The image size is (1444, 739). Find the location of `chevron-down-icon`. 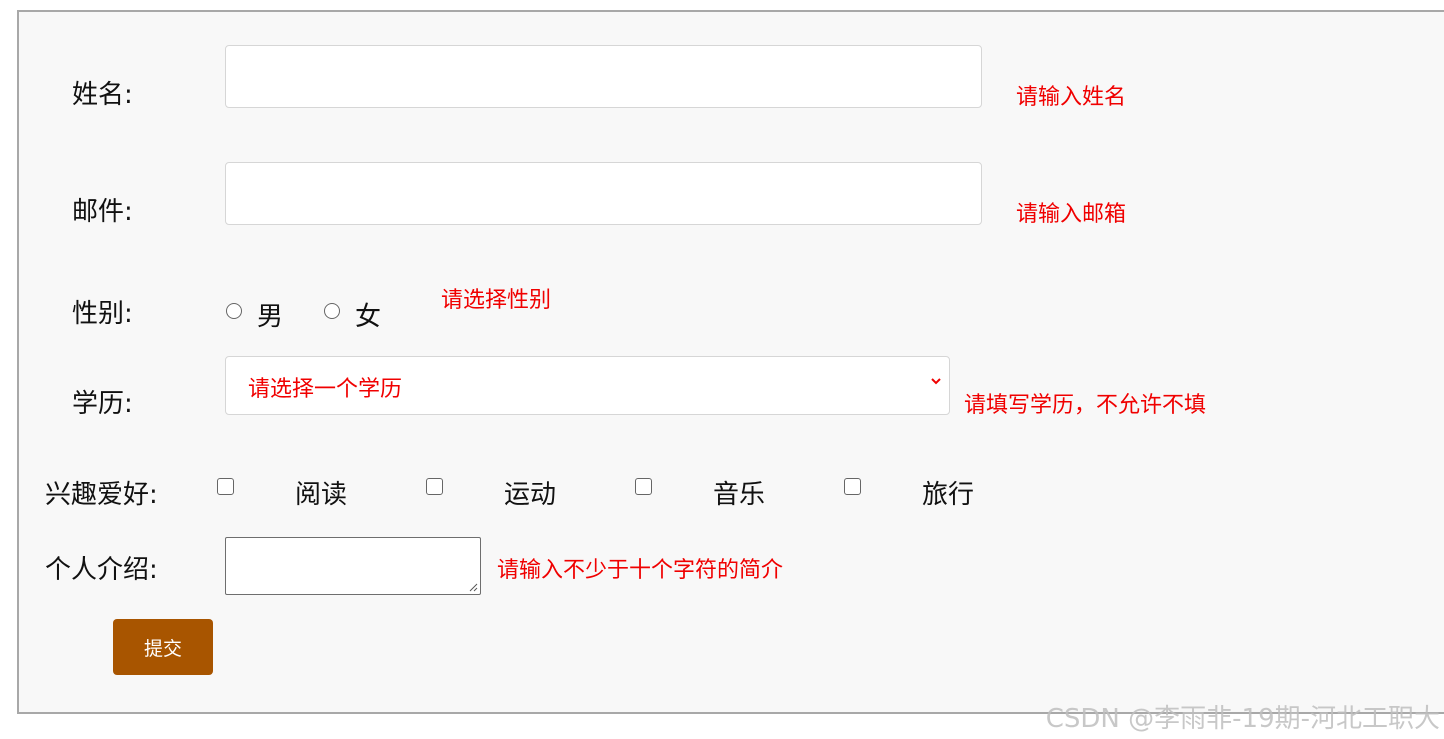

chevron-down-icon is located at coordinates (936, 381).